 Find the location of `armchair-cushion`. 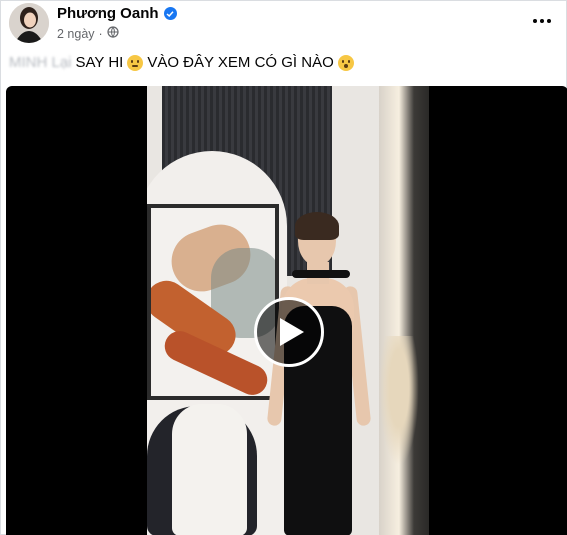

armchair-cushion is located at coordinates (209, 469).